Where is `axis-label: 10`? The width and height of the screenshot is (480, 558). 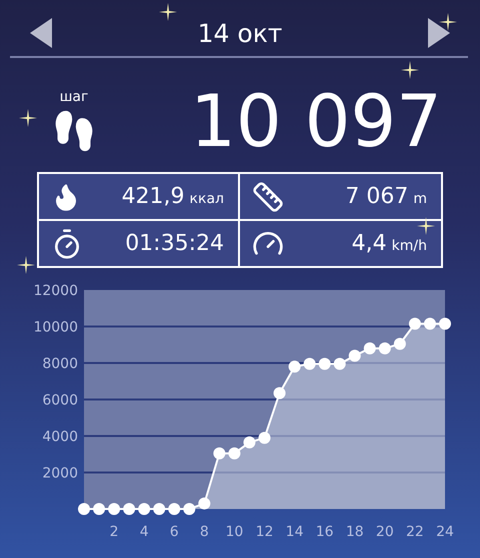 axis-label: 10 is located at coordinates (235, 532).